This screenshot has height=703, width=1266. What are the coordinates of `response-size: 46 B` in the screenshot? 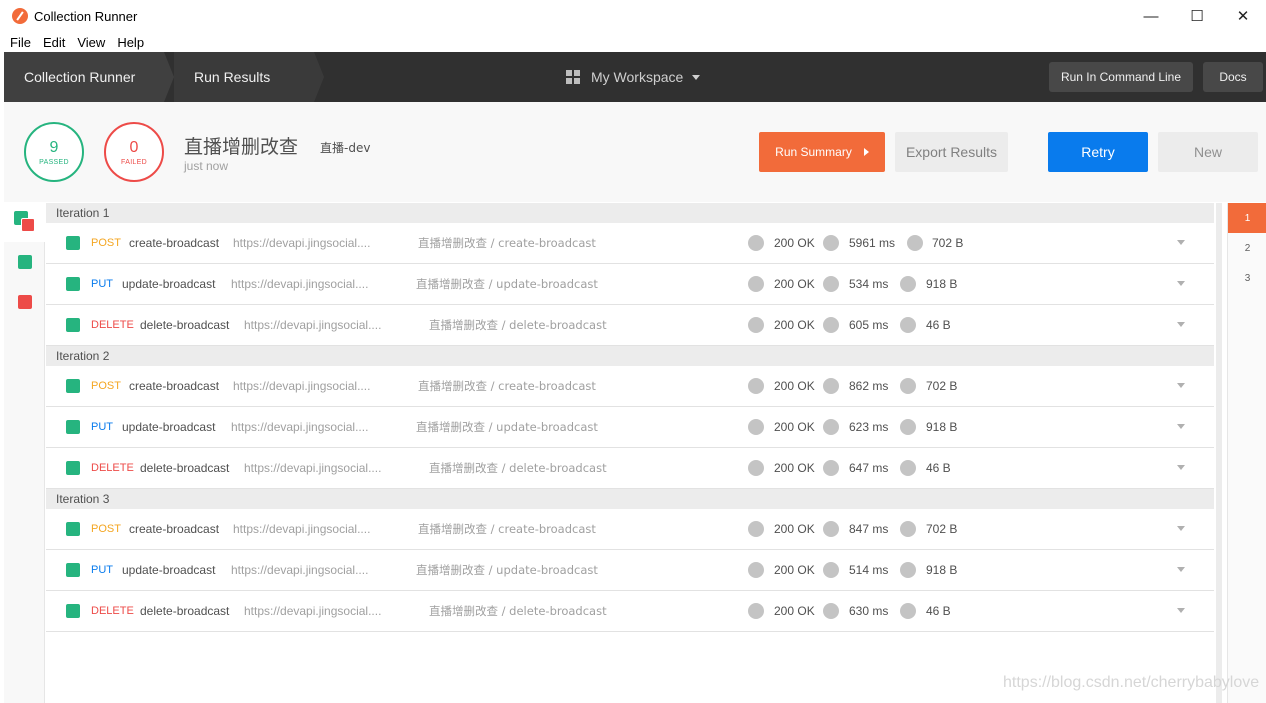 It's located at (938, 468).